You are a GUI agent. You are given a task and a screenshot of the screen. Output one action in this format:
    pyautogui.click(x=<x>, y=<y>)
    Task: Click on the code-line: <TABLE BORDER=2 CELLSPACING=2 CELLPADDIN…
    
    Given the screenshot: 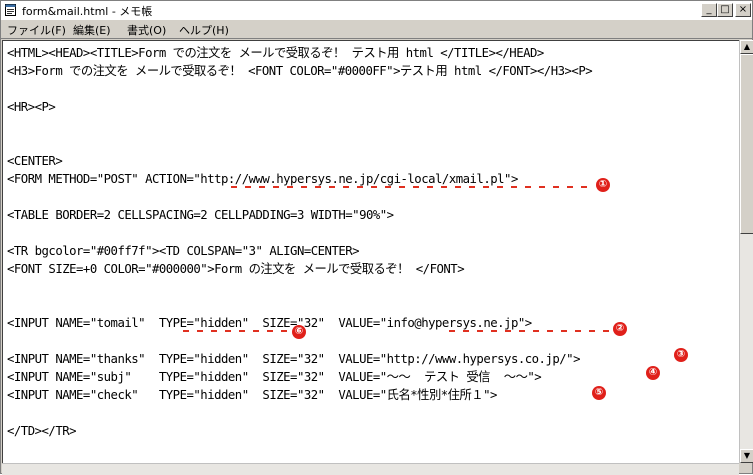 What is the action you would take?
    pyautogui.click(x=200, y=215)
    